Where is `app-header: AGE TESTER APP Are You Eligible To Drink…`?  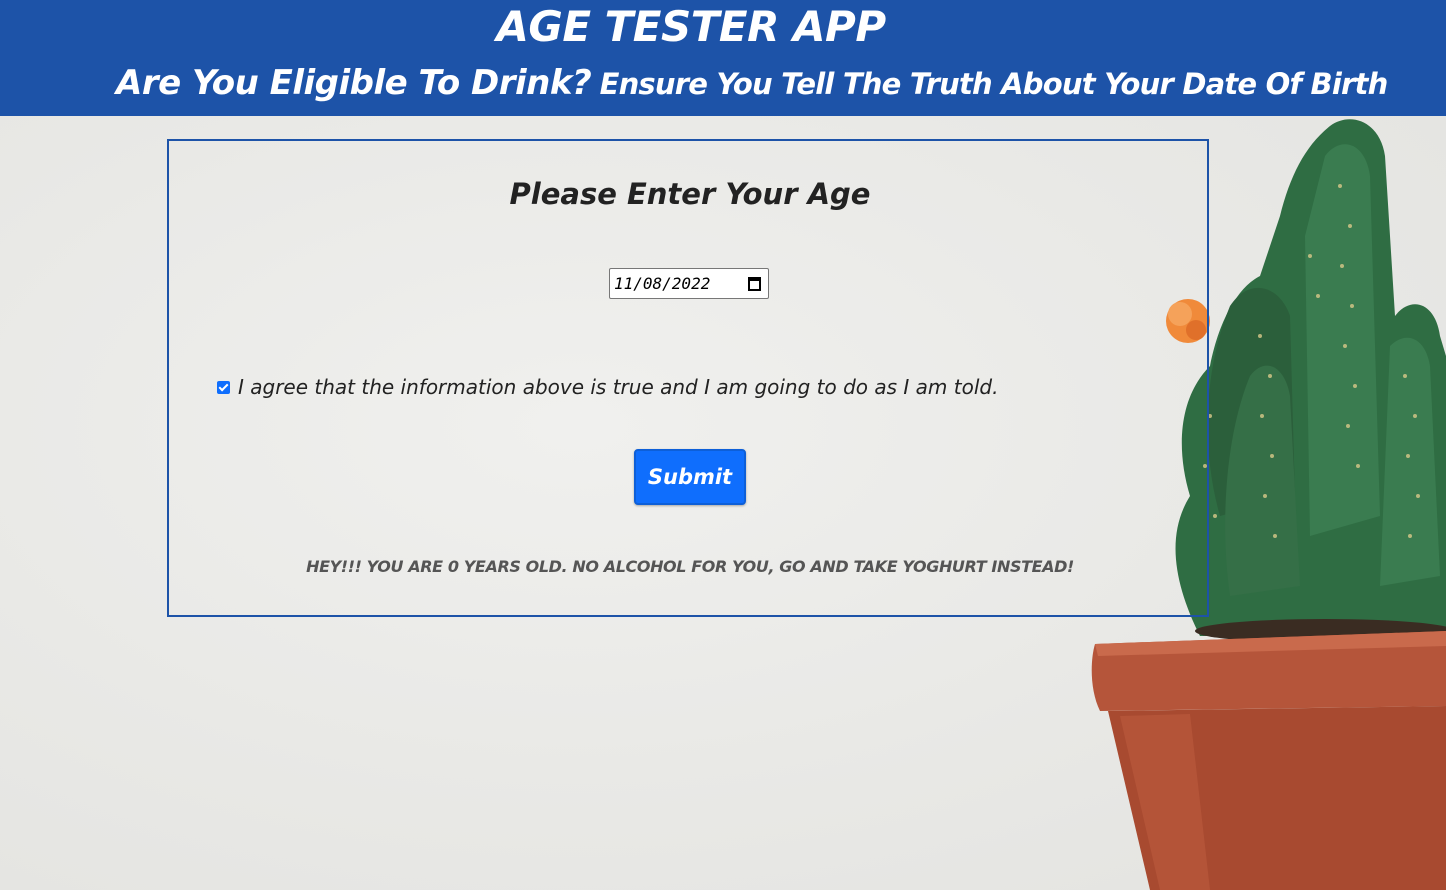 app-header: AGE TESTER APP Are You Eligible To Drink… is located at coordinates (723, 58).